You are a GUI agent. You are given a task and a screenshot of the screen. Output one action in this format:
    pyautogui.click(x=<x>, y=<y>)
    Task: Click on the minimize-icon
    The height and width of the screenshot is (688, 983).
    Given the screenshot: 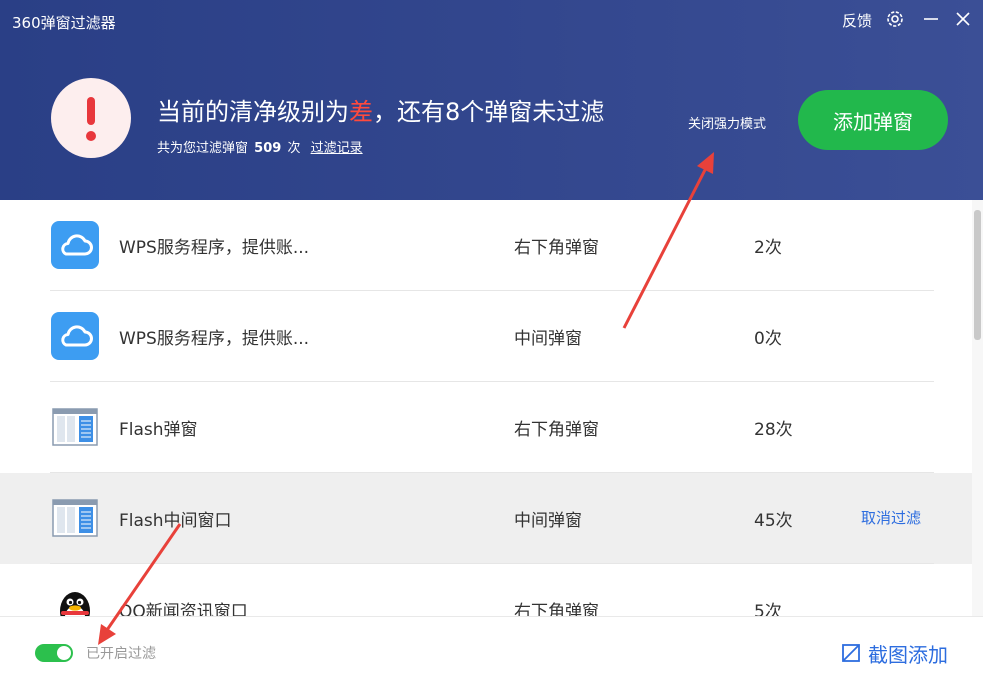 What is the action you would take?
    pyautogui.click(x=931, y=19)
    